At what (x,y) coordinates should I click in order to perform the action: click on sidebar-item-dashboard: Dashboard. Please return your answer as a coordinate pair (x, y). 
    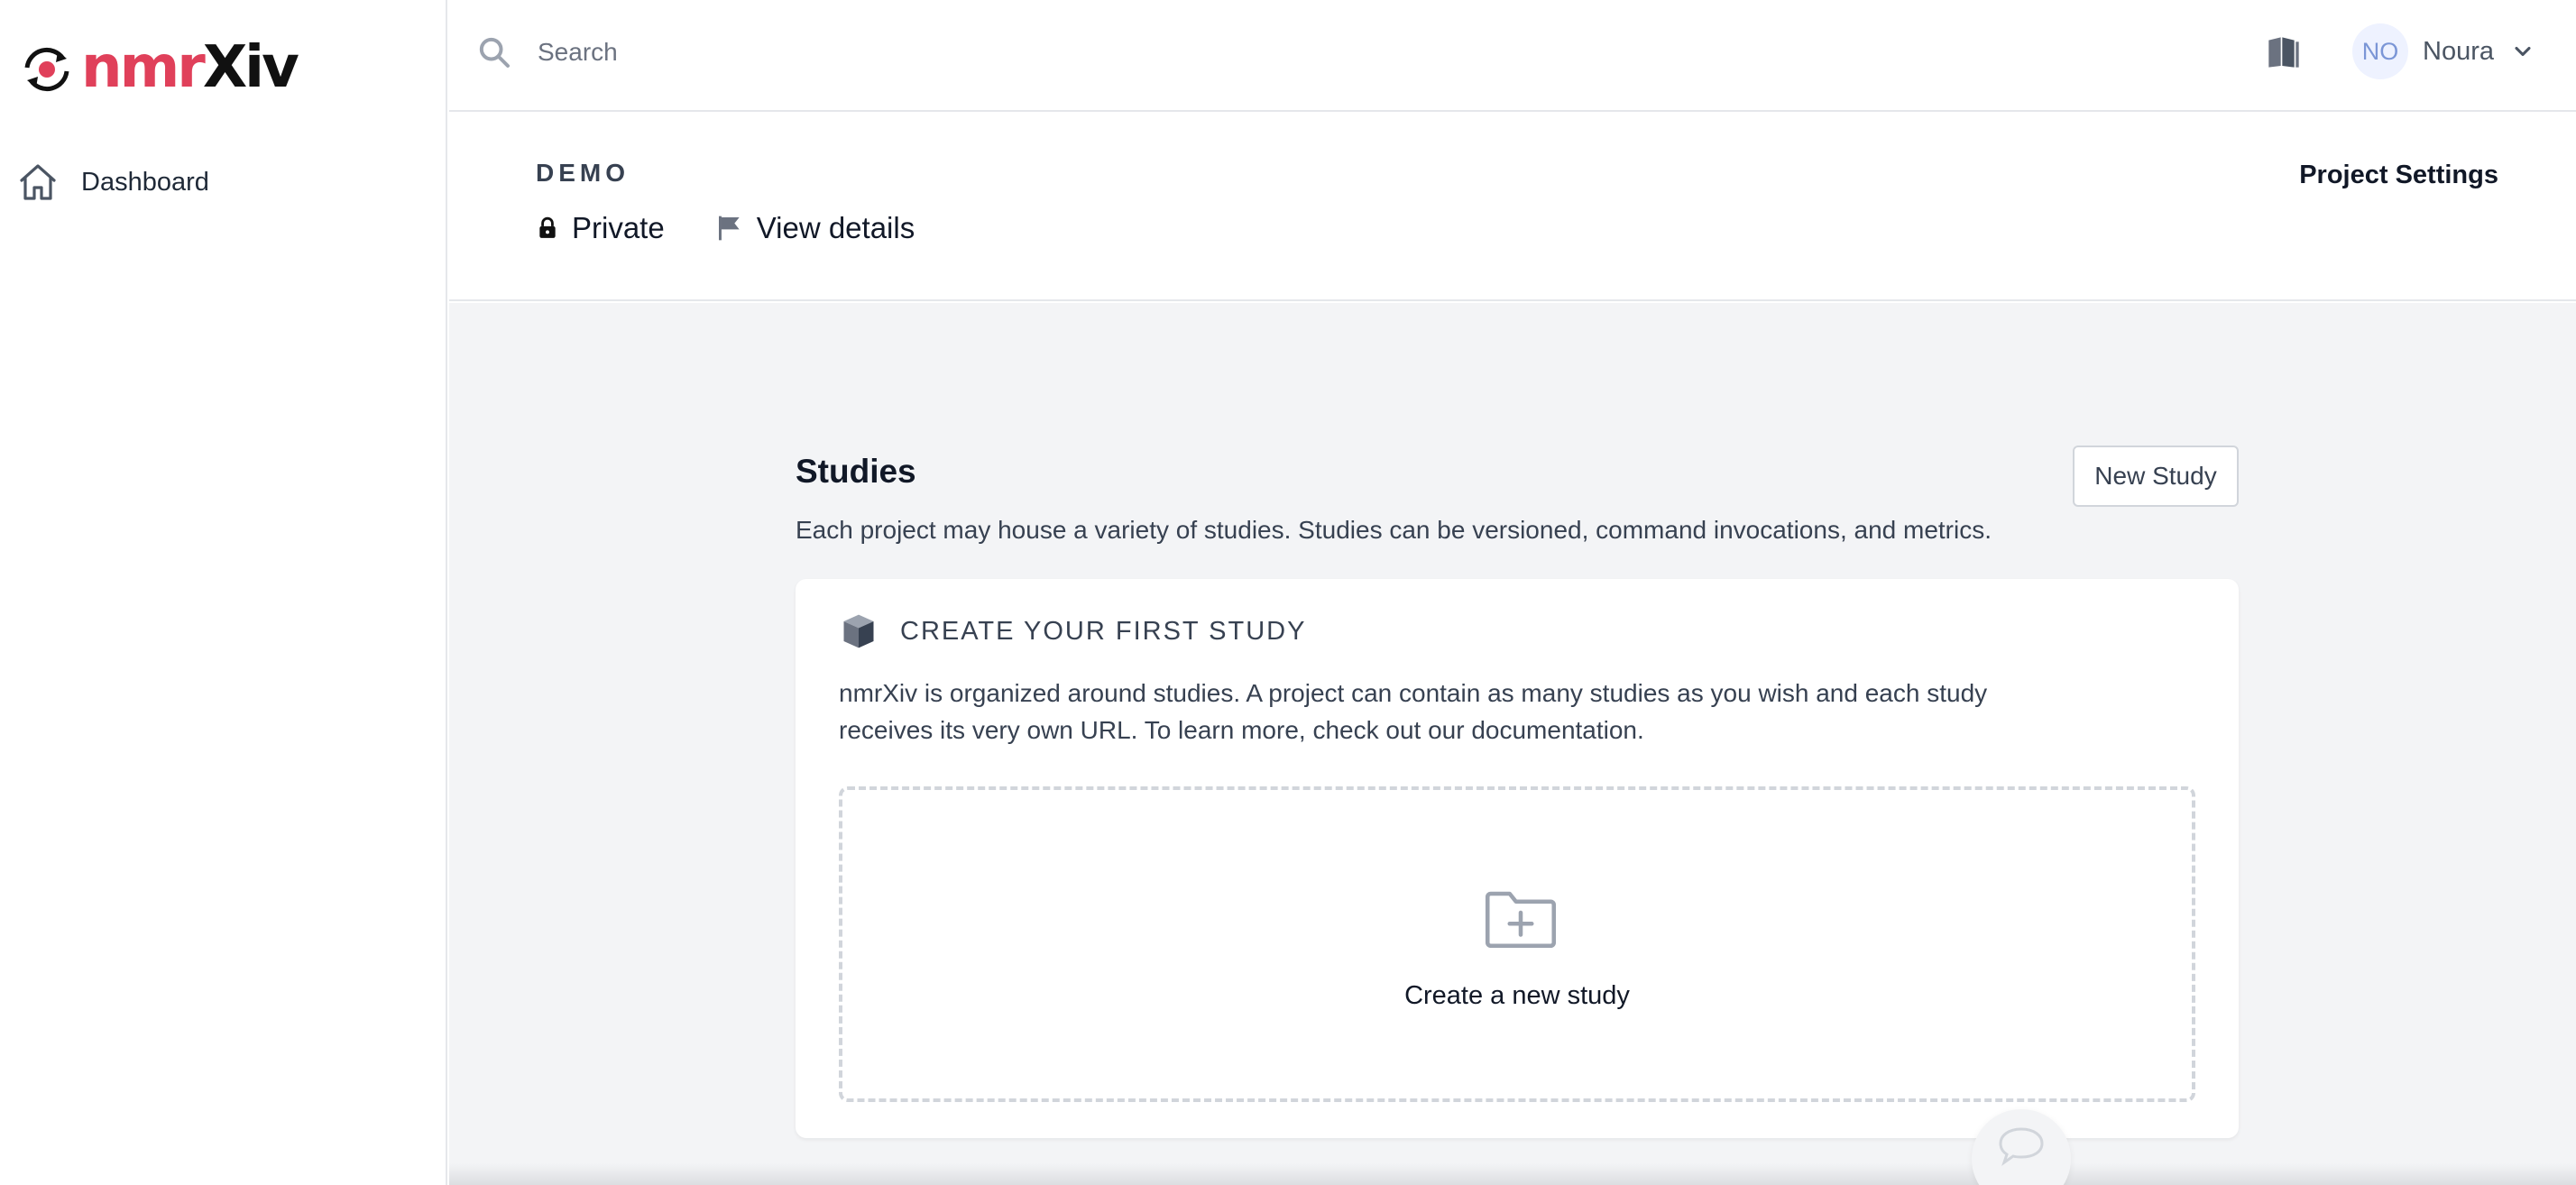
    Looking at the image, I should click on (112, 182).